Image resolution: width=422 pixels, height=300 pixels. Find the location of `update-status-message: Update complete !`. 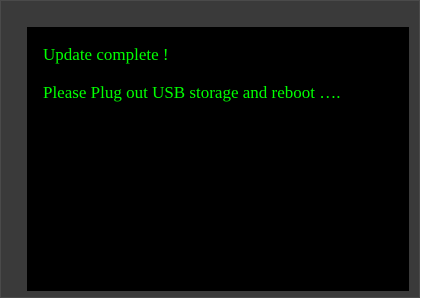

update-status-message: Update complete ! is located at coordinates (106, 54).